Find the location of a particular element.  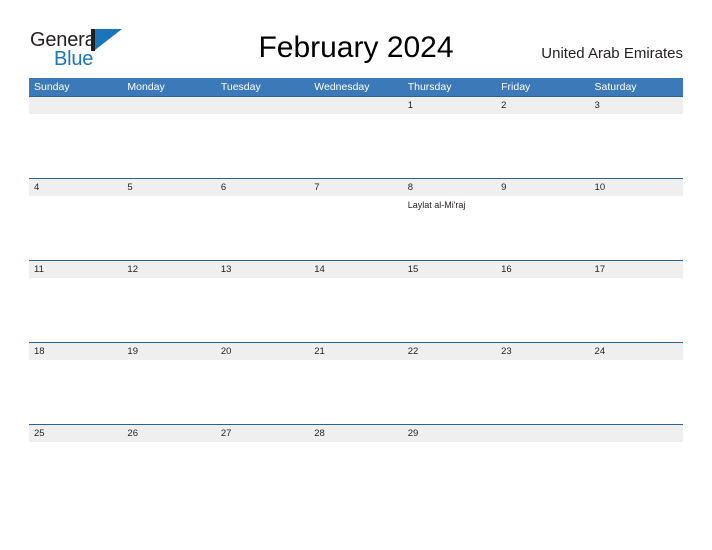

day-cell-holiday: Laylat al-Mi'raj is located at coordinates (449, 228).